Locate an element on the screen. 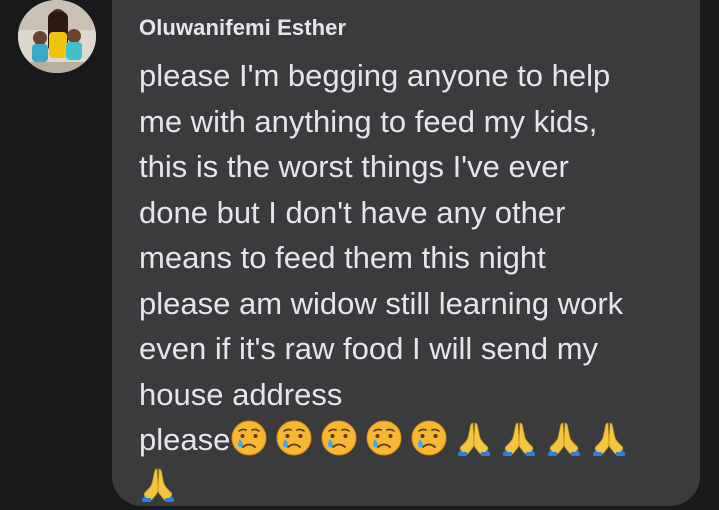 The width and height of the screenshot is (719, 510). comment-line: me with anything to feed my kids, is located at coordinates (368, 121).